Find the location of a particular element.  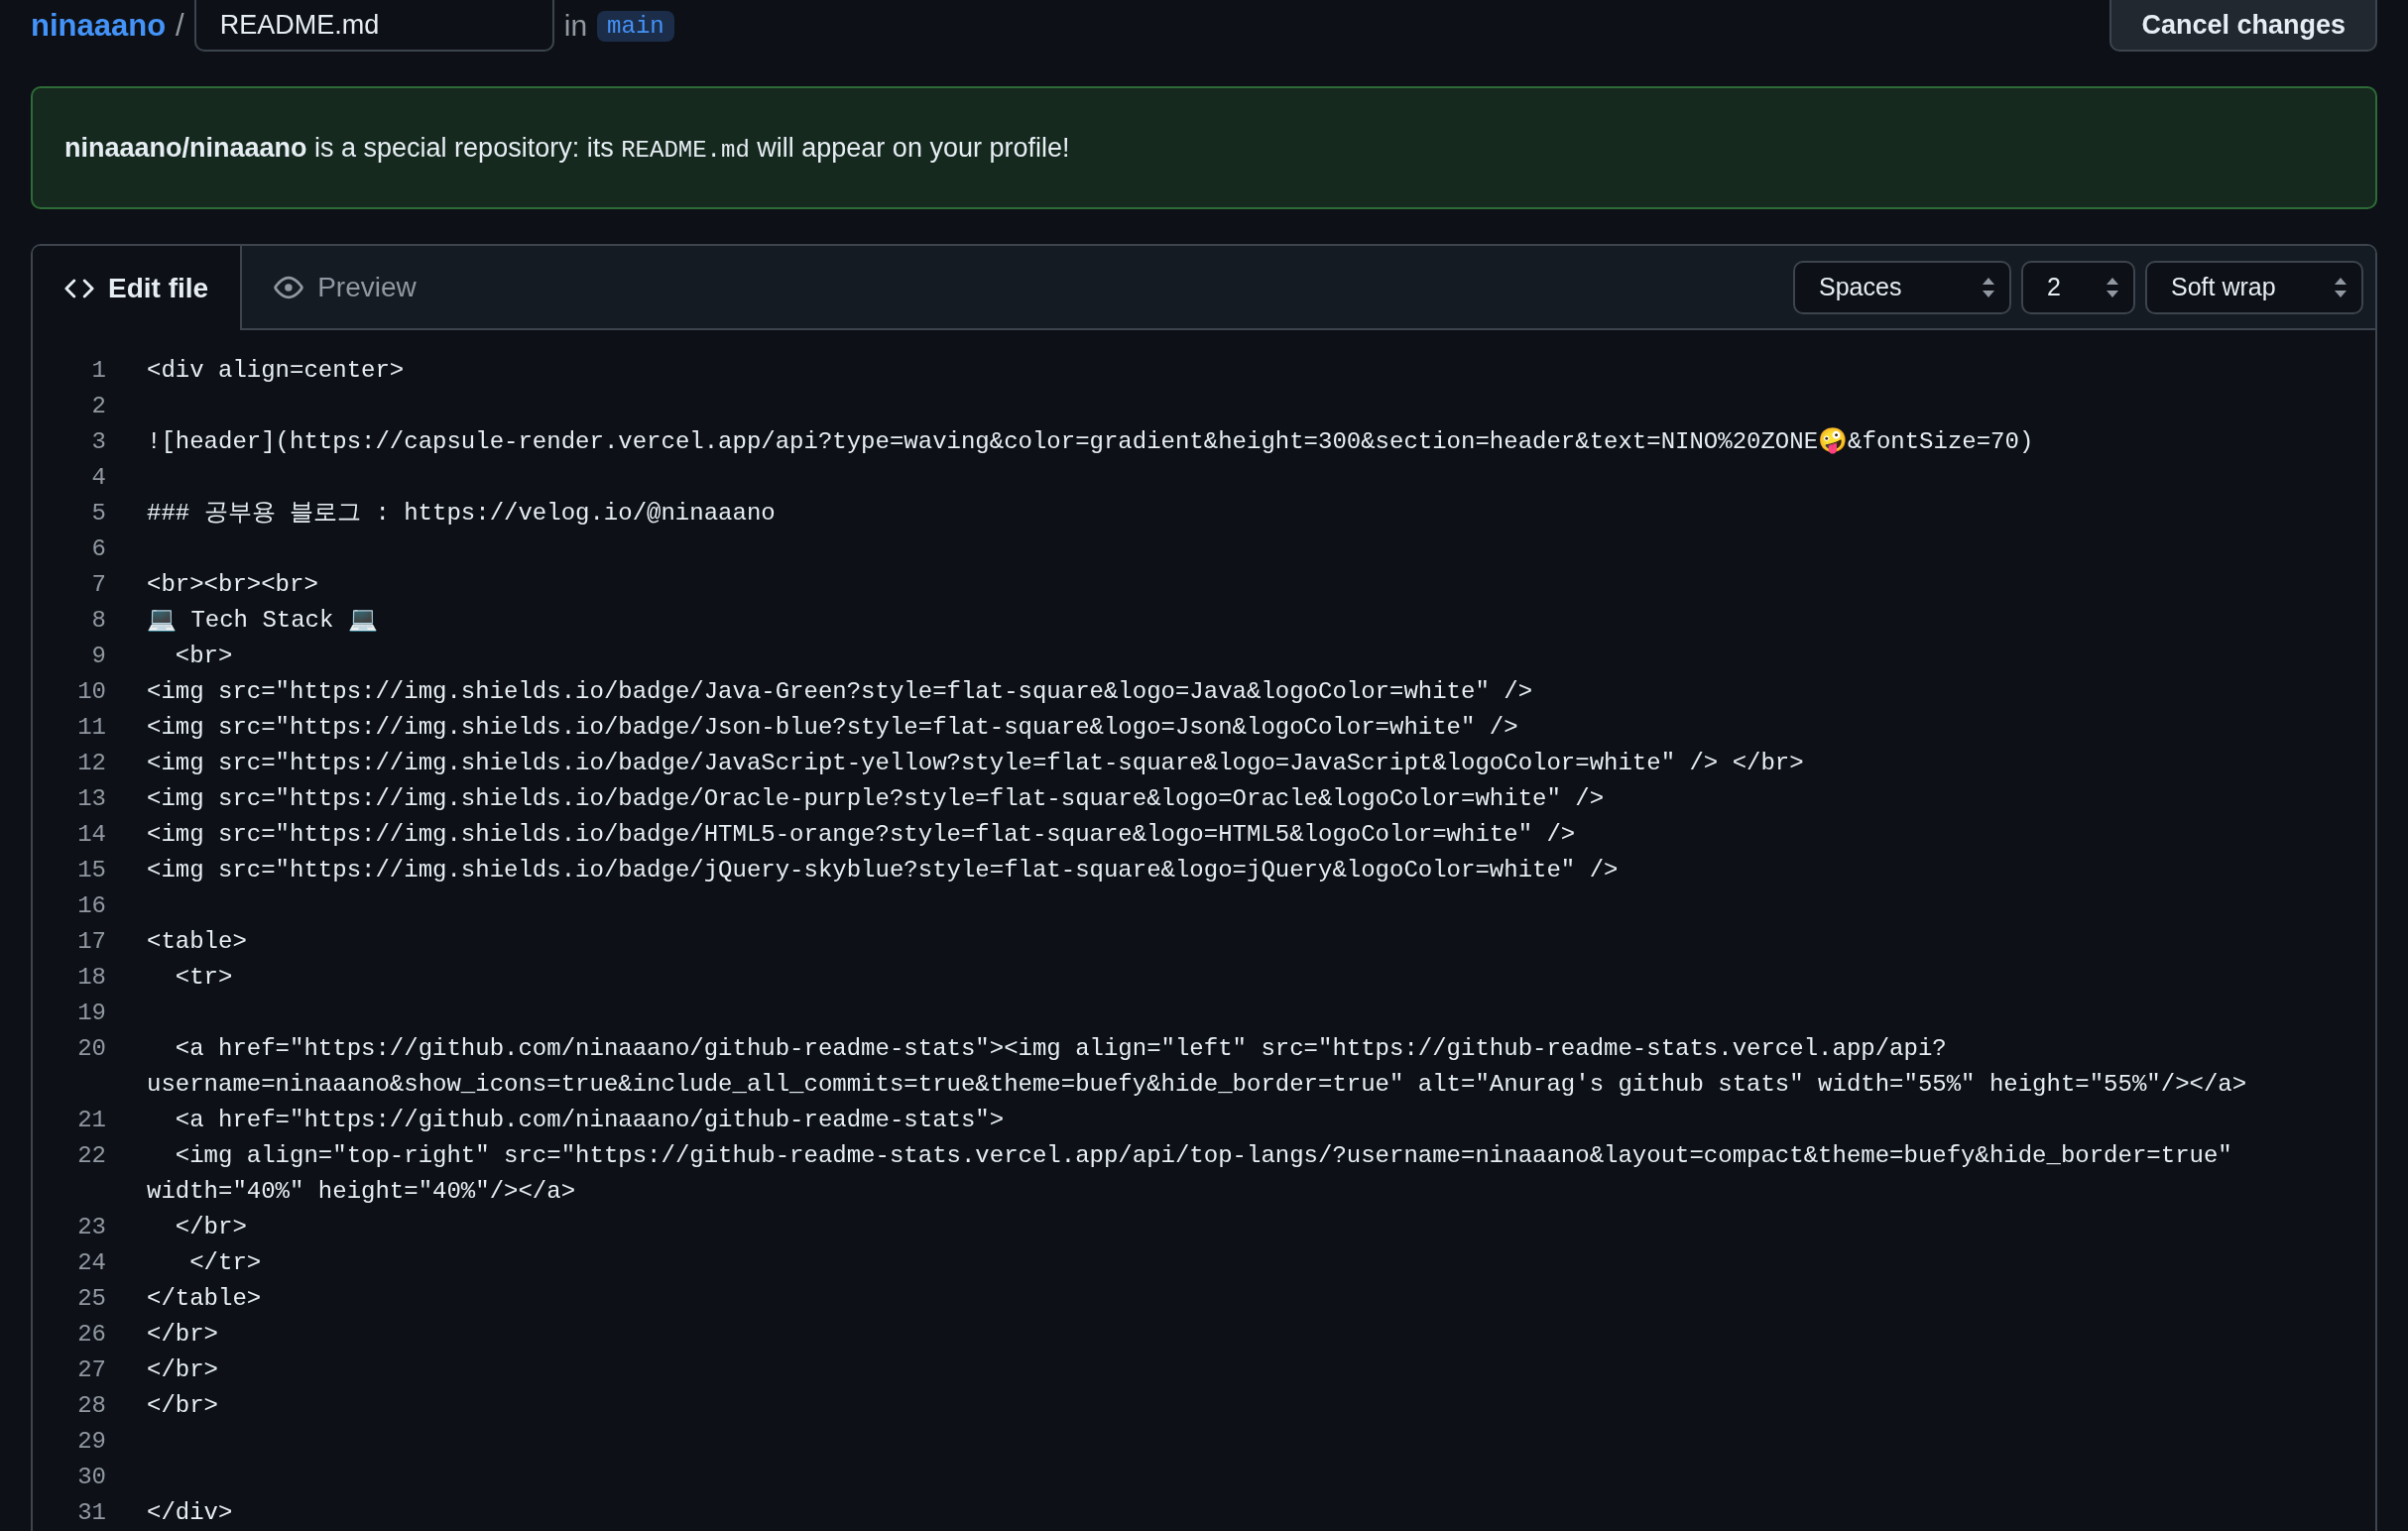

line-number: 4 is located at coordinates (98, 478).